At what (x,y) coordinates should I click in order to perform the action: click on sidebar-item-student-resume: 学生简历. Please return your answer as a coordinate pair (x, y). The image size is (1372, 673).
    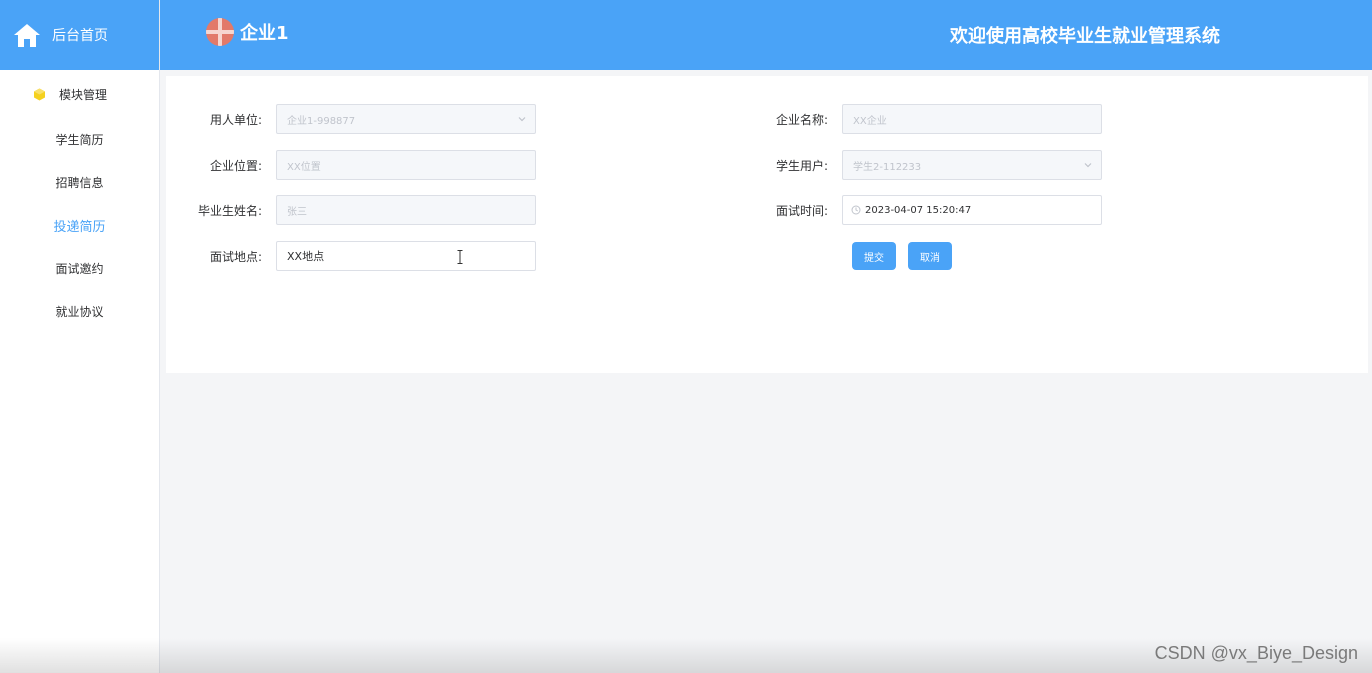
    Looking at the image, I should click on (79, 139).